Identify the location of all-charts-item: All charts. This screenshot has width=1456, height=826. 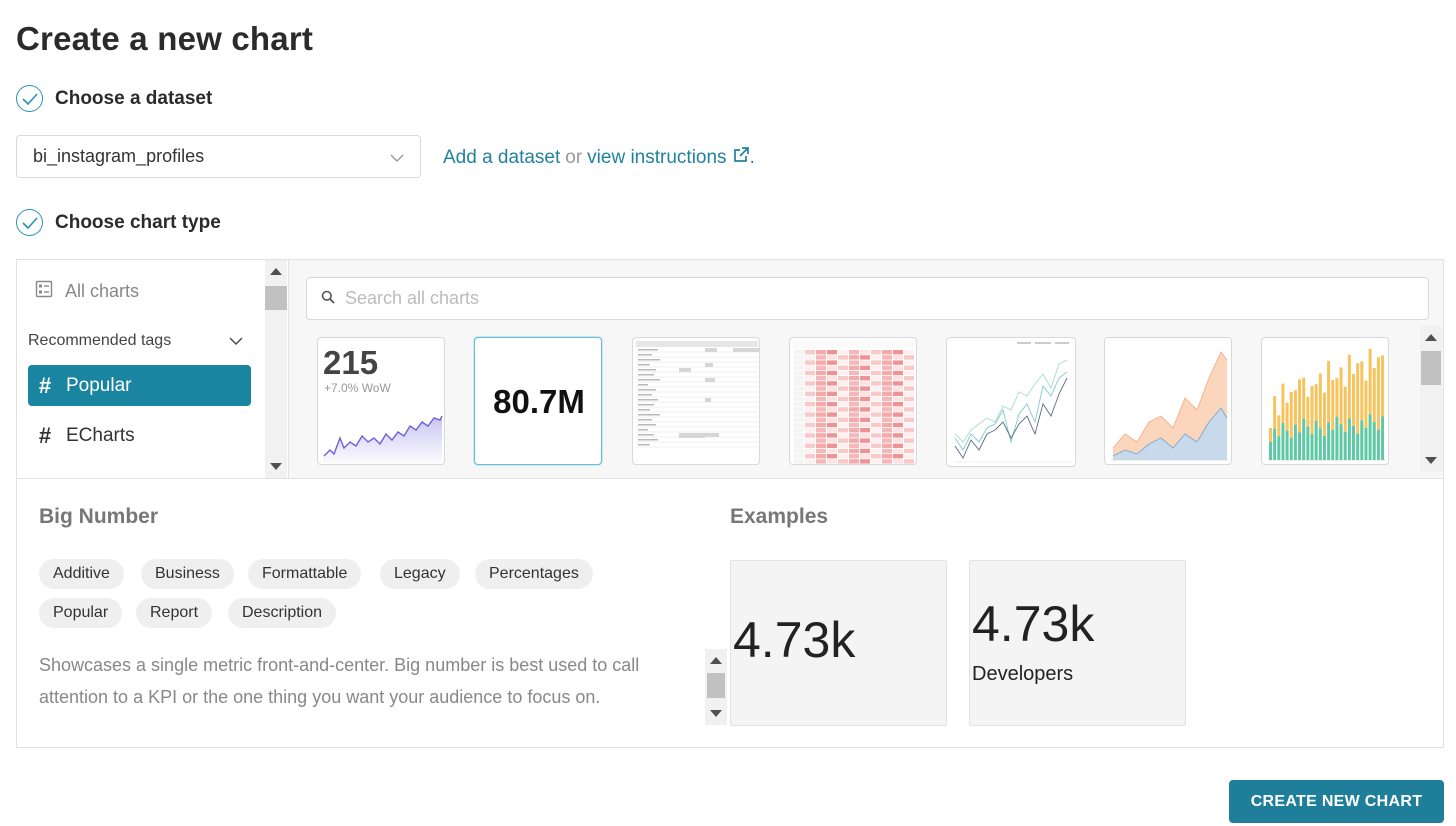
(87, 291).